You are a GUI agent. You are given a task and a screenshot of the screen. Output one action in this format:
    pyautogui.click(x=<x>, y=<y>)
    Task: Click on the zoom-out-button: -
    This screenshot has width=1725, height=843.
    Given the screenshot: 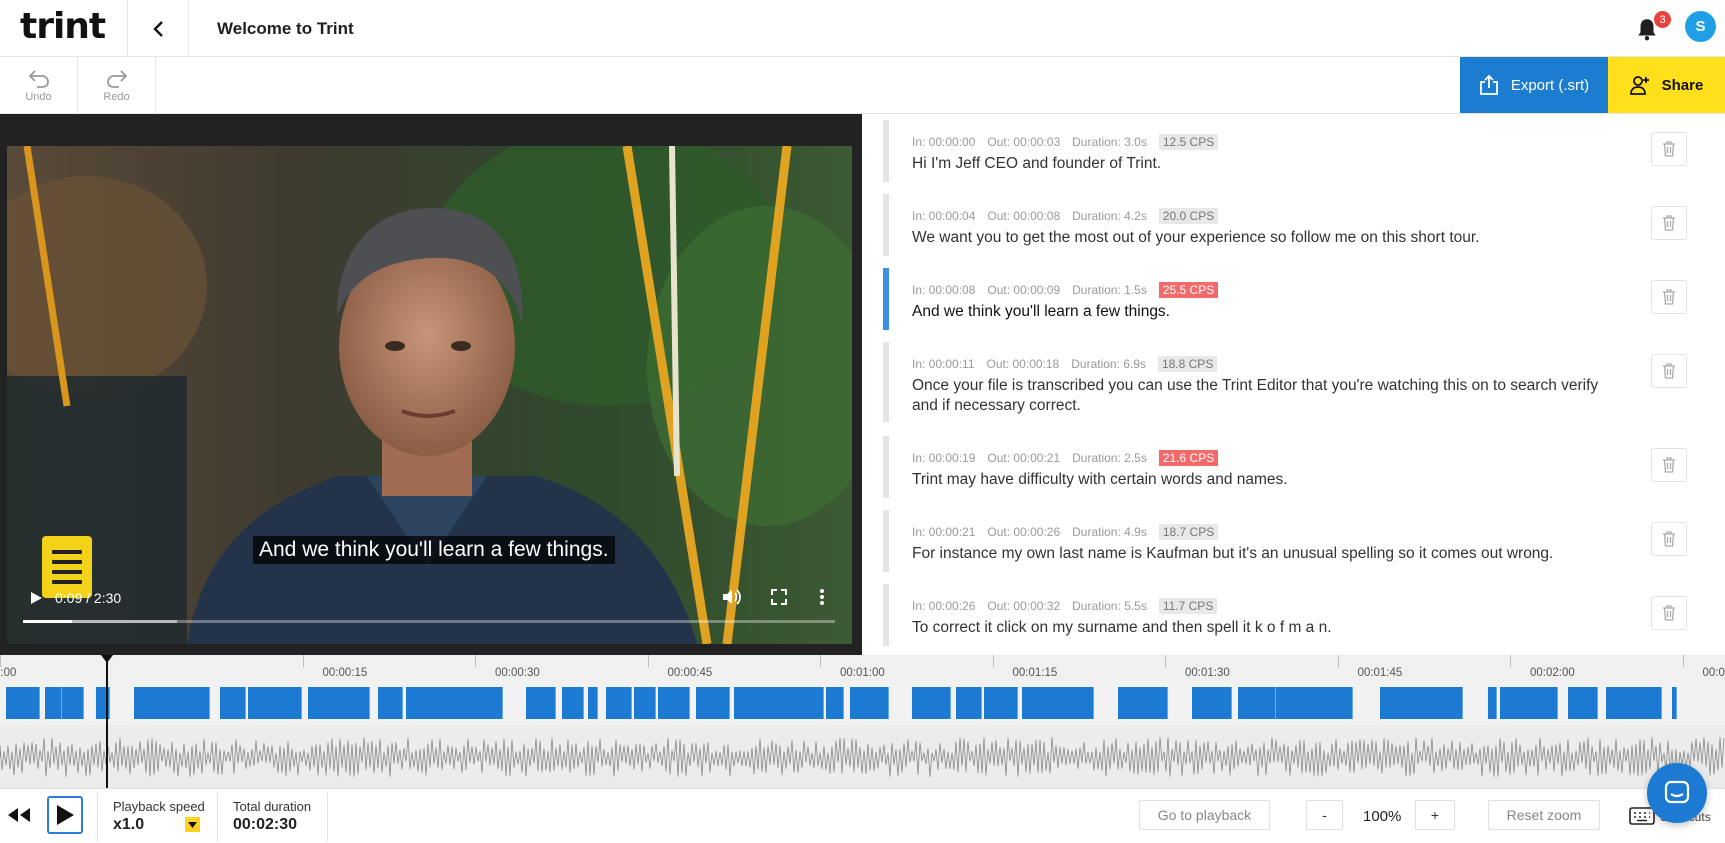 What is the action you would take?
    pyautogui.click(x=1324, y=815)
    